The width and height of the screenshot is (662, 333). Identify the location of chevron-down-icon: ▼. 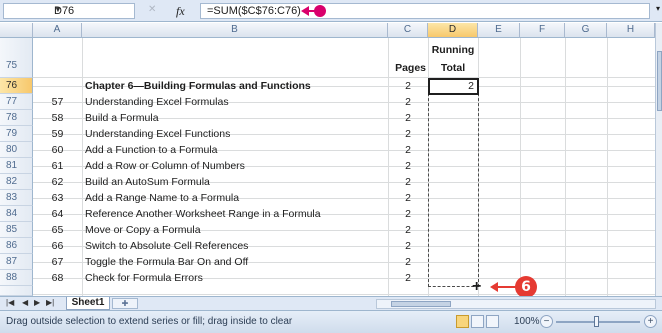
(92, 9).